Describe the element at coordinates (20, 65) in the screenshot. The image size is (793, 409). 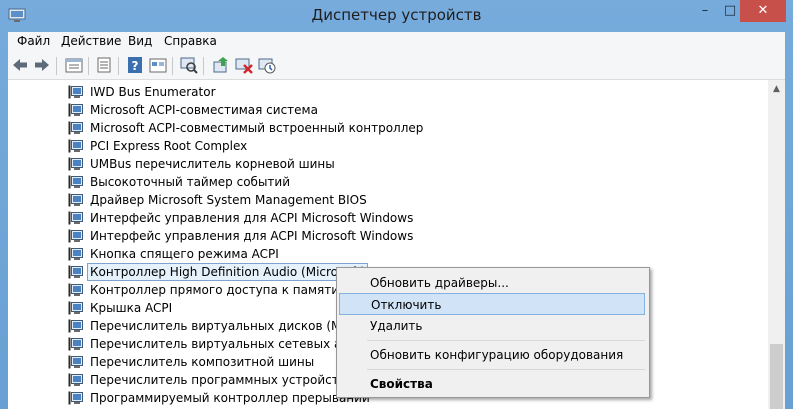
I see `back-arrow-icon` at that location.